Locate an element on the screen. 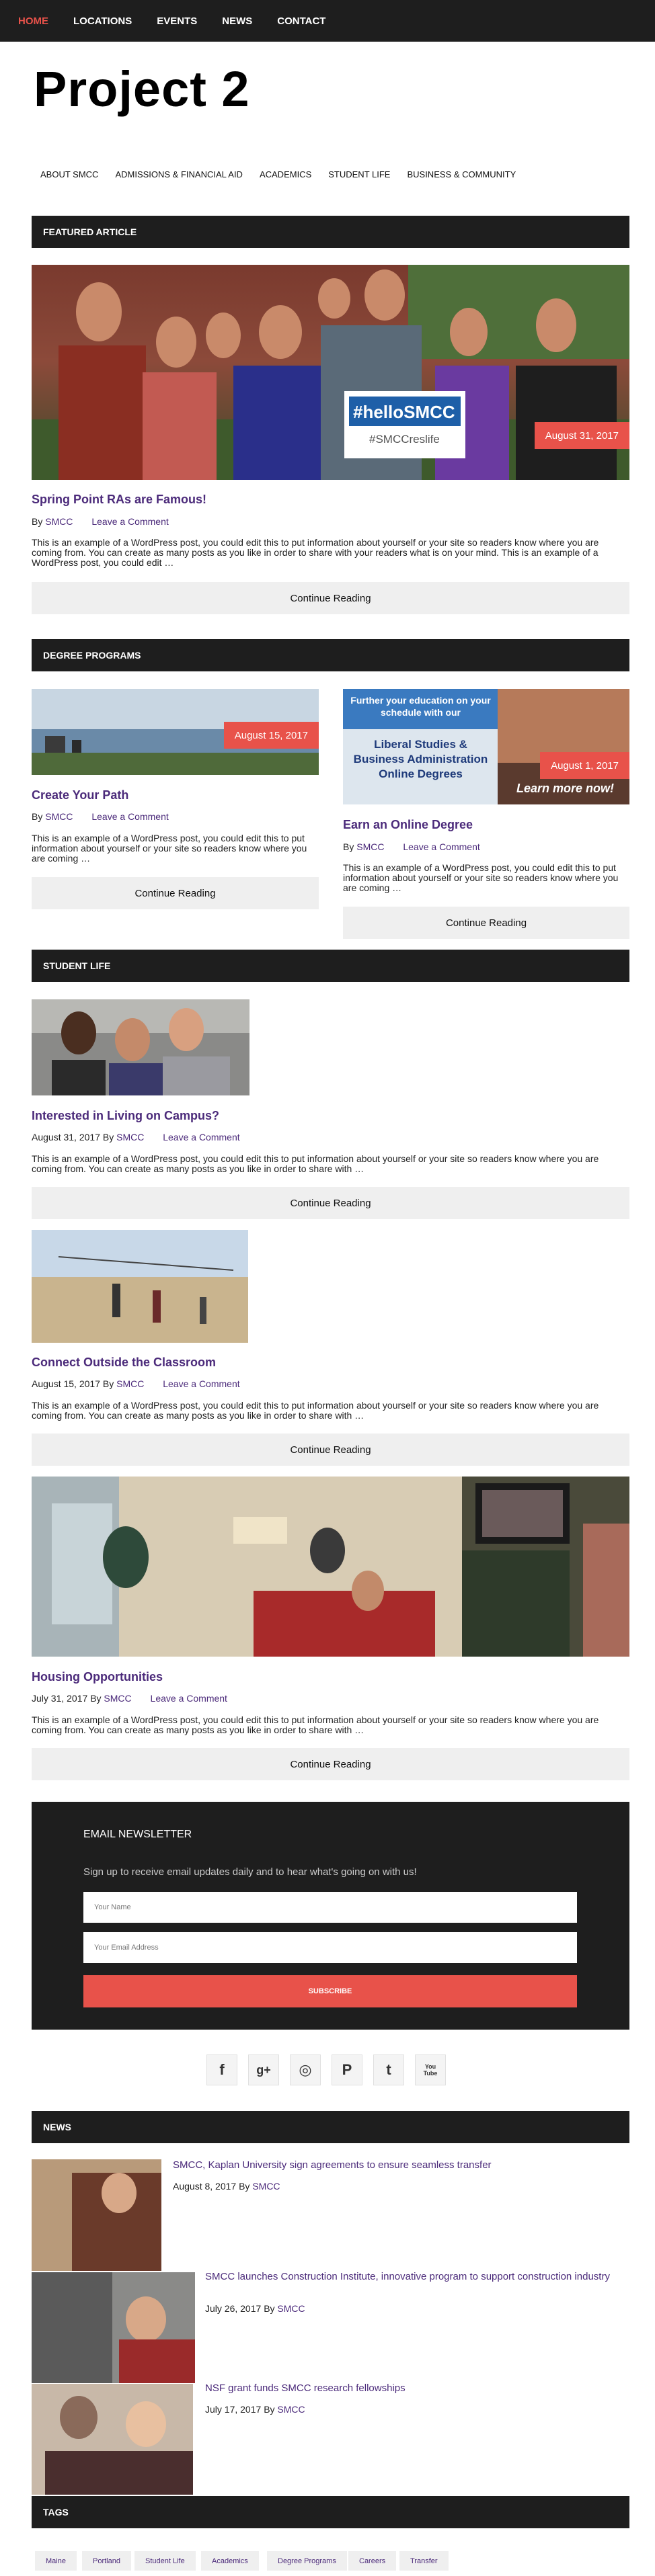 The image size is (655, 2576). subscribe-button: SUBSCRIBE is located at coordinates (330, 1991).